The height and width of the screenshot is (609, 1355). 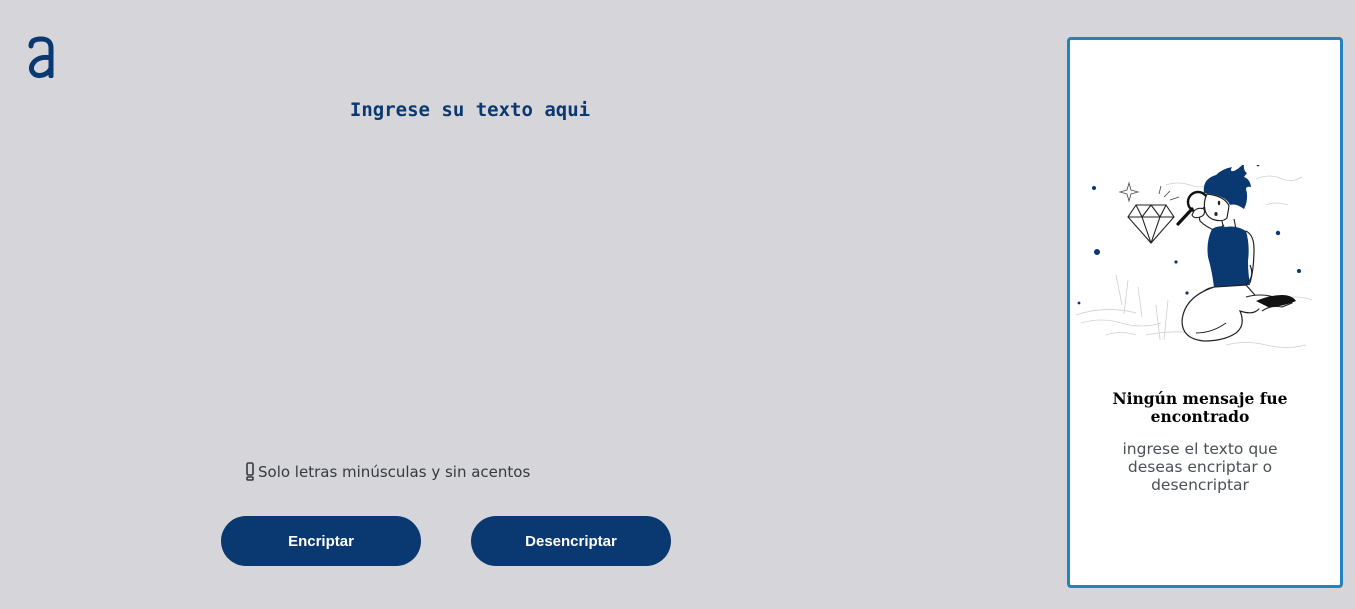 I want to click on exclamation-icon, so click(x=250, y=471).